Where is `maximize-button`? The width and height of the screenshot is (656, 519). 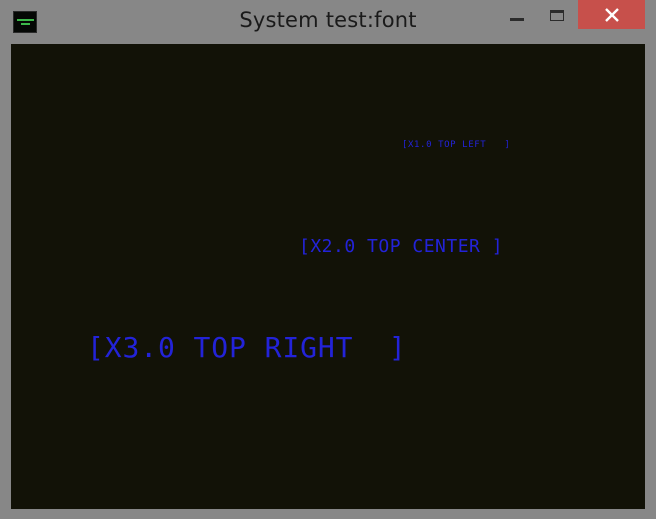
maximize-button is located at coordinates (556, 15).